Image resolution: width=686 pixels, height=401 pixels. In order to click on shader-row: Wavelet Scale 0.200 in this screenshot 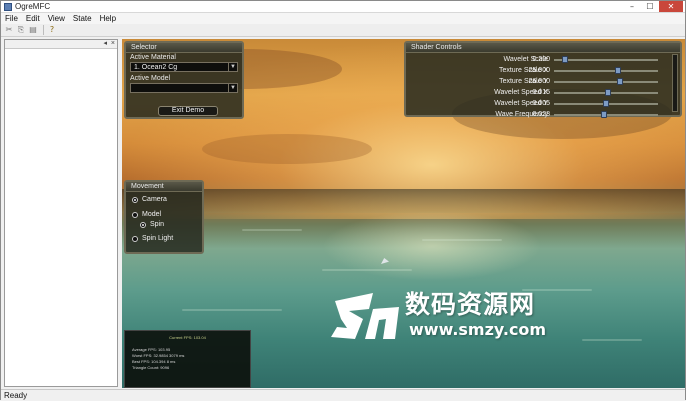, I will do `click(540, 59)`.